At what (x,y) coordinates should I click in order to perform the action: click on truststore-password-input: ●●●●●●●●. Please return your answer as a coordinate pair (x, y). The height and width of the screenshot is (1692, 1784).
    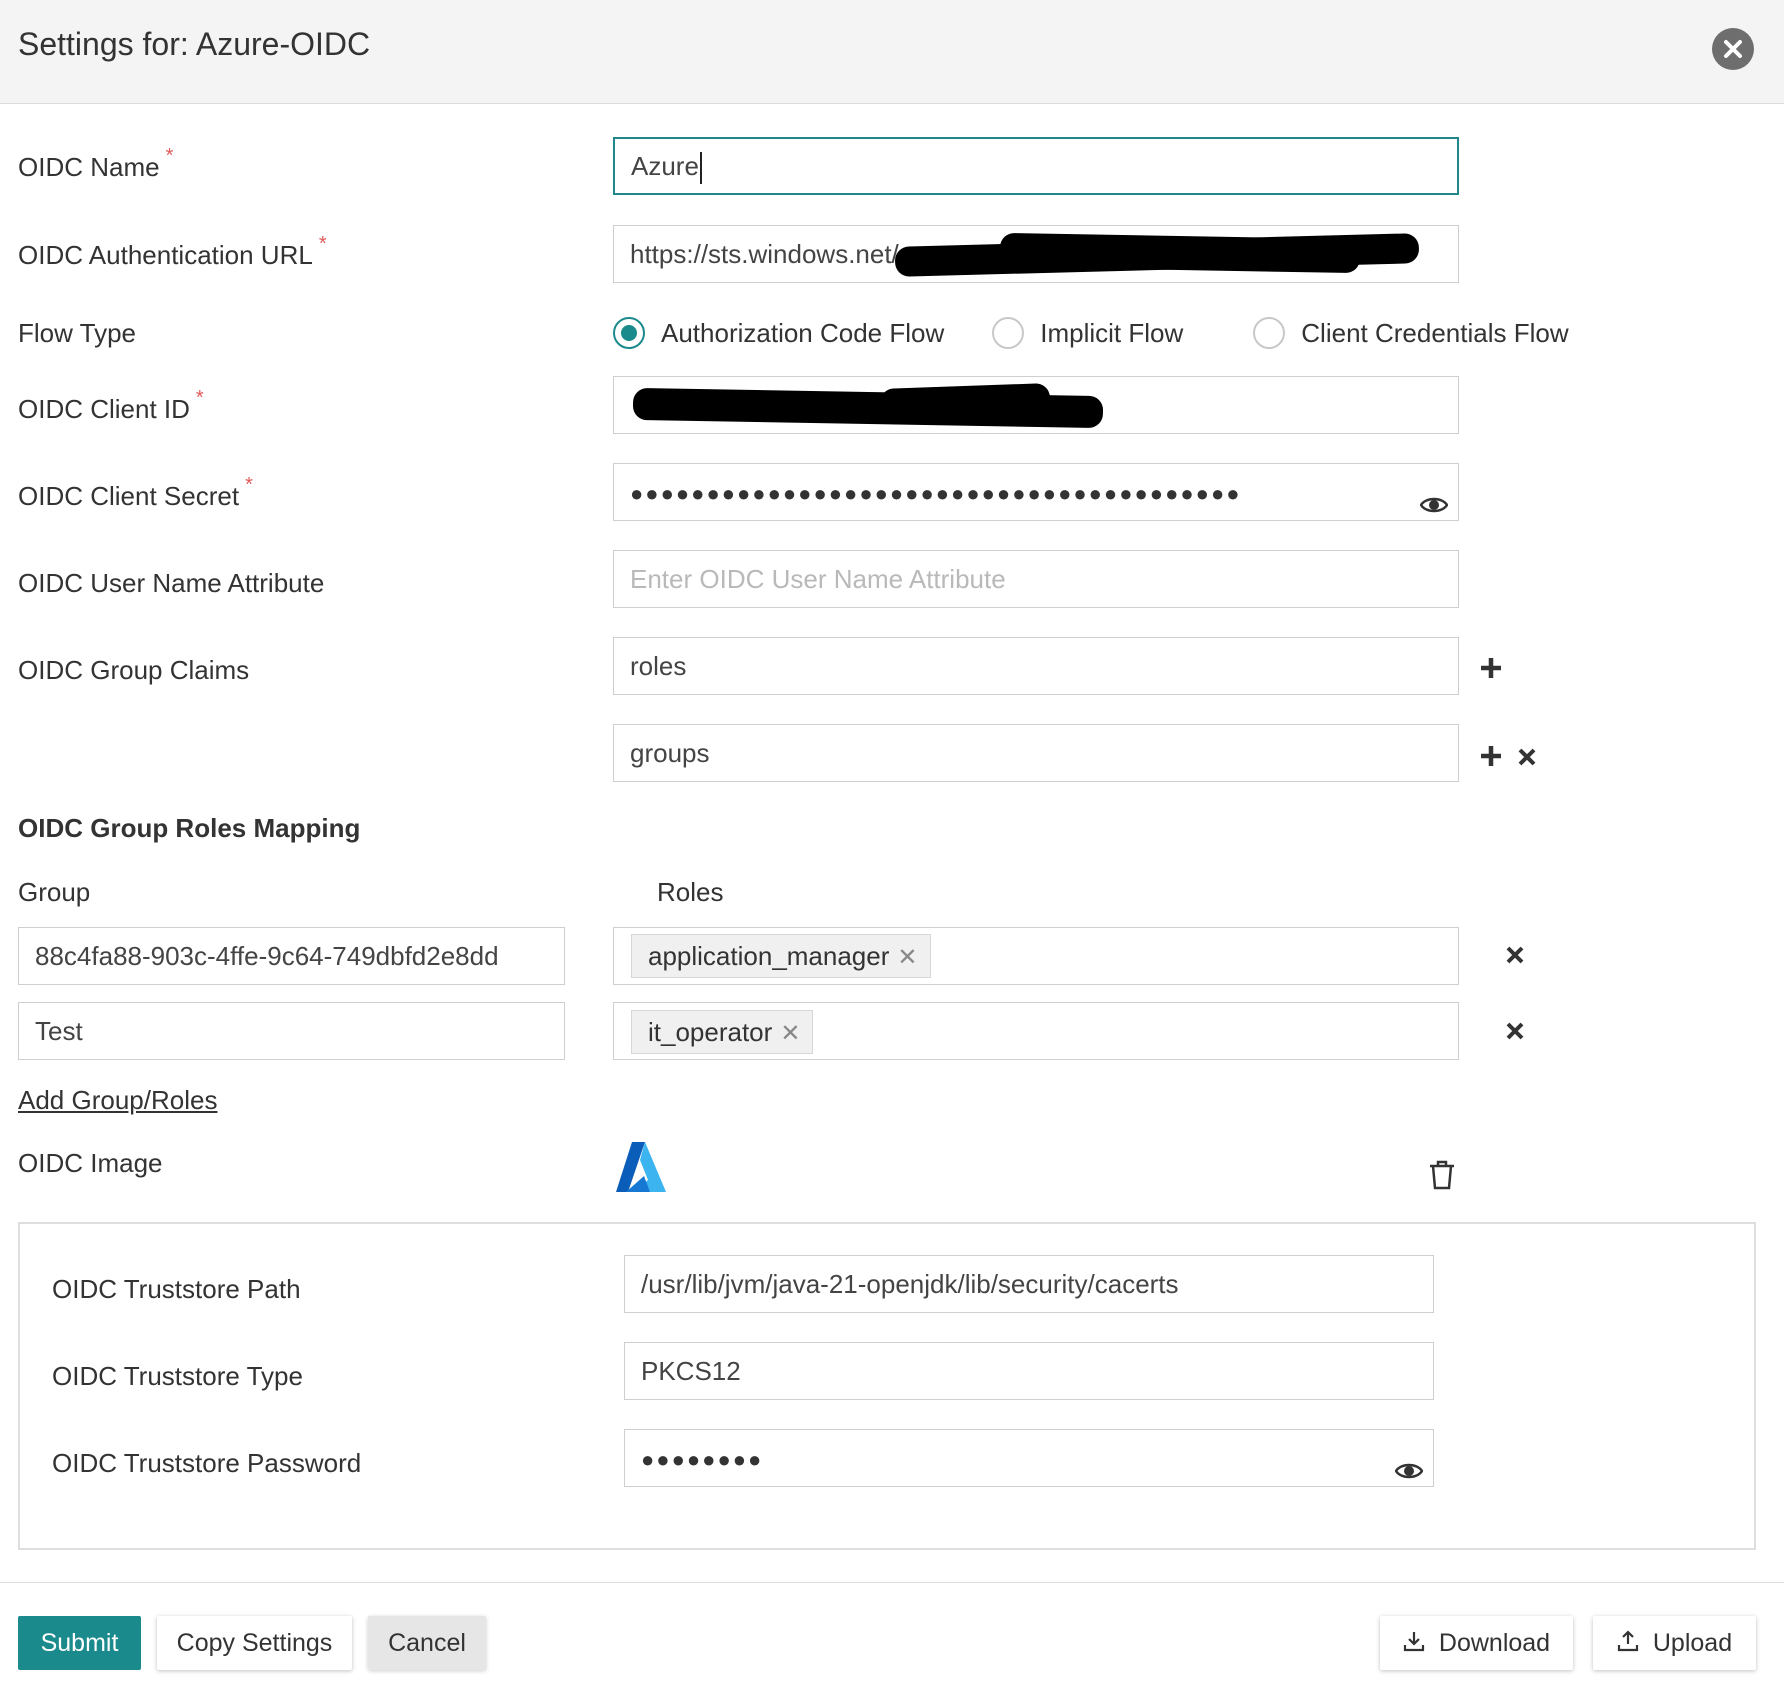
    Looking at the image, I should click on (1029, 1458).